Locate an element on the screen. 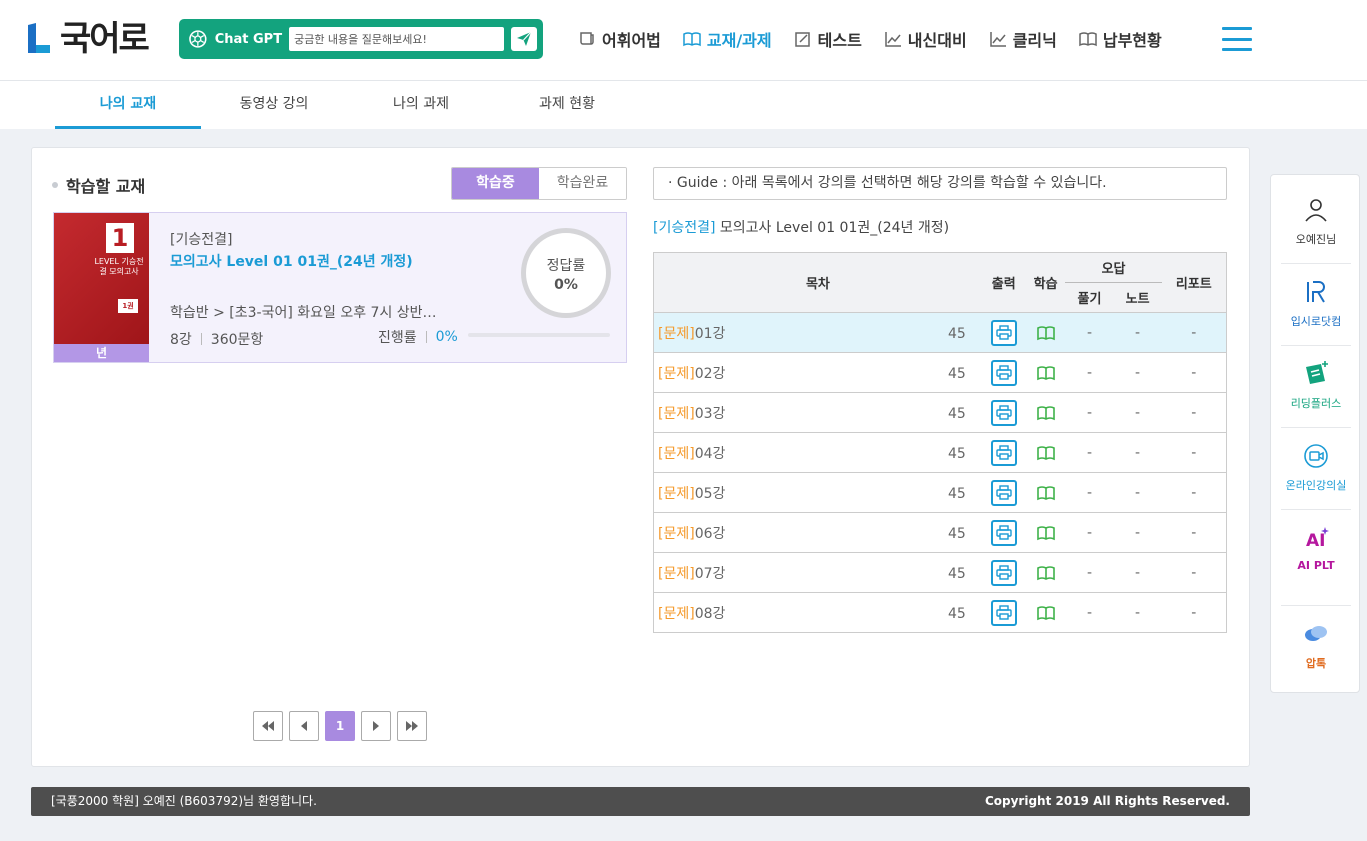 This screenshot has height=841, width=1367. prev-page-button is located at coordinates (304, 726).